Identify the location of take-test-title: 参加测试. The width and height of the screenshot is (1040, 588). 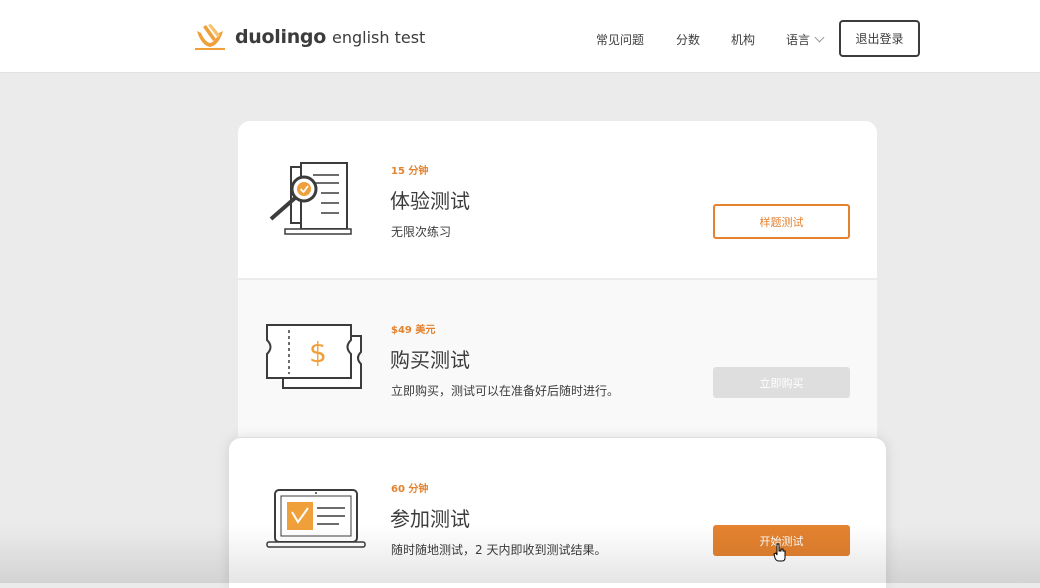
(430, 519).